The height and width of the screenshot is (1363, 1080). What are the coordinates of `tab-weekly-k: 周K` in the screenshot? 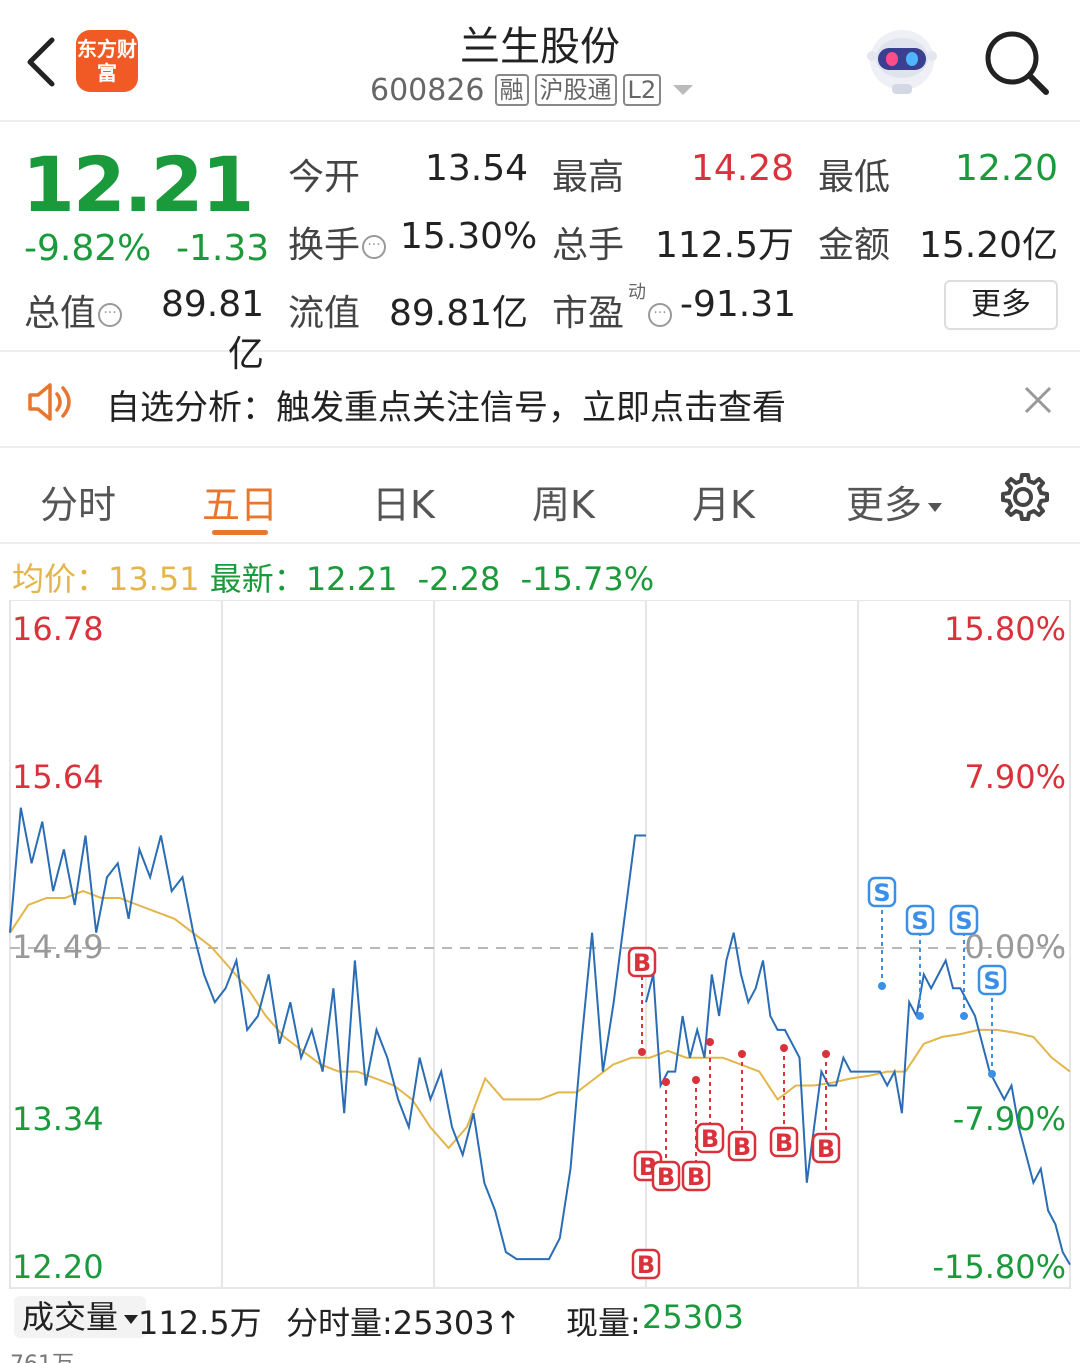 It's located at (563, 501).